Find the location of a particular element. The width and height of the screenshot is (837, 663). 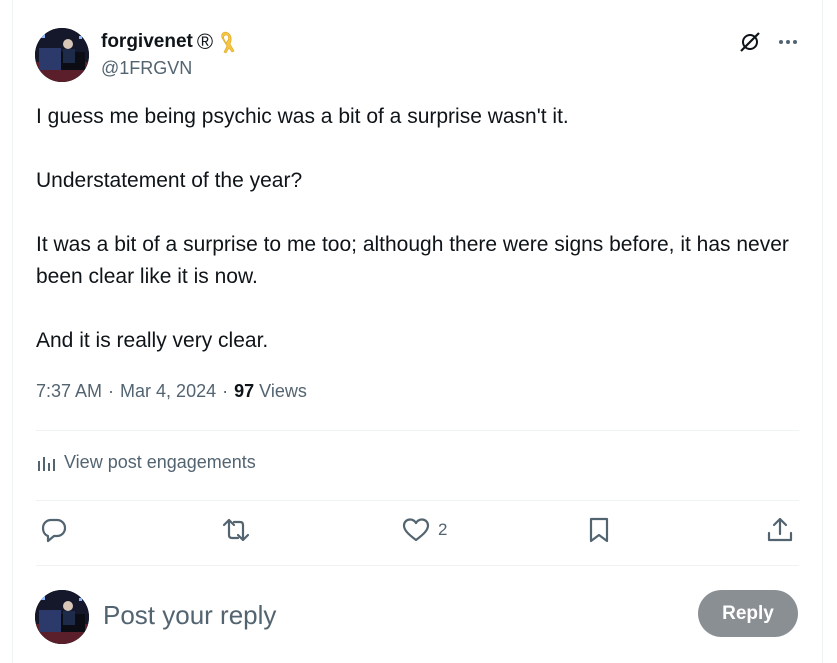

view-engagements-link: View post engagements is located at coordinates (146, 462).